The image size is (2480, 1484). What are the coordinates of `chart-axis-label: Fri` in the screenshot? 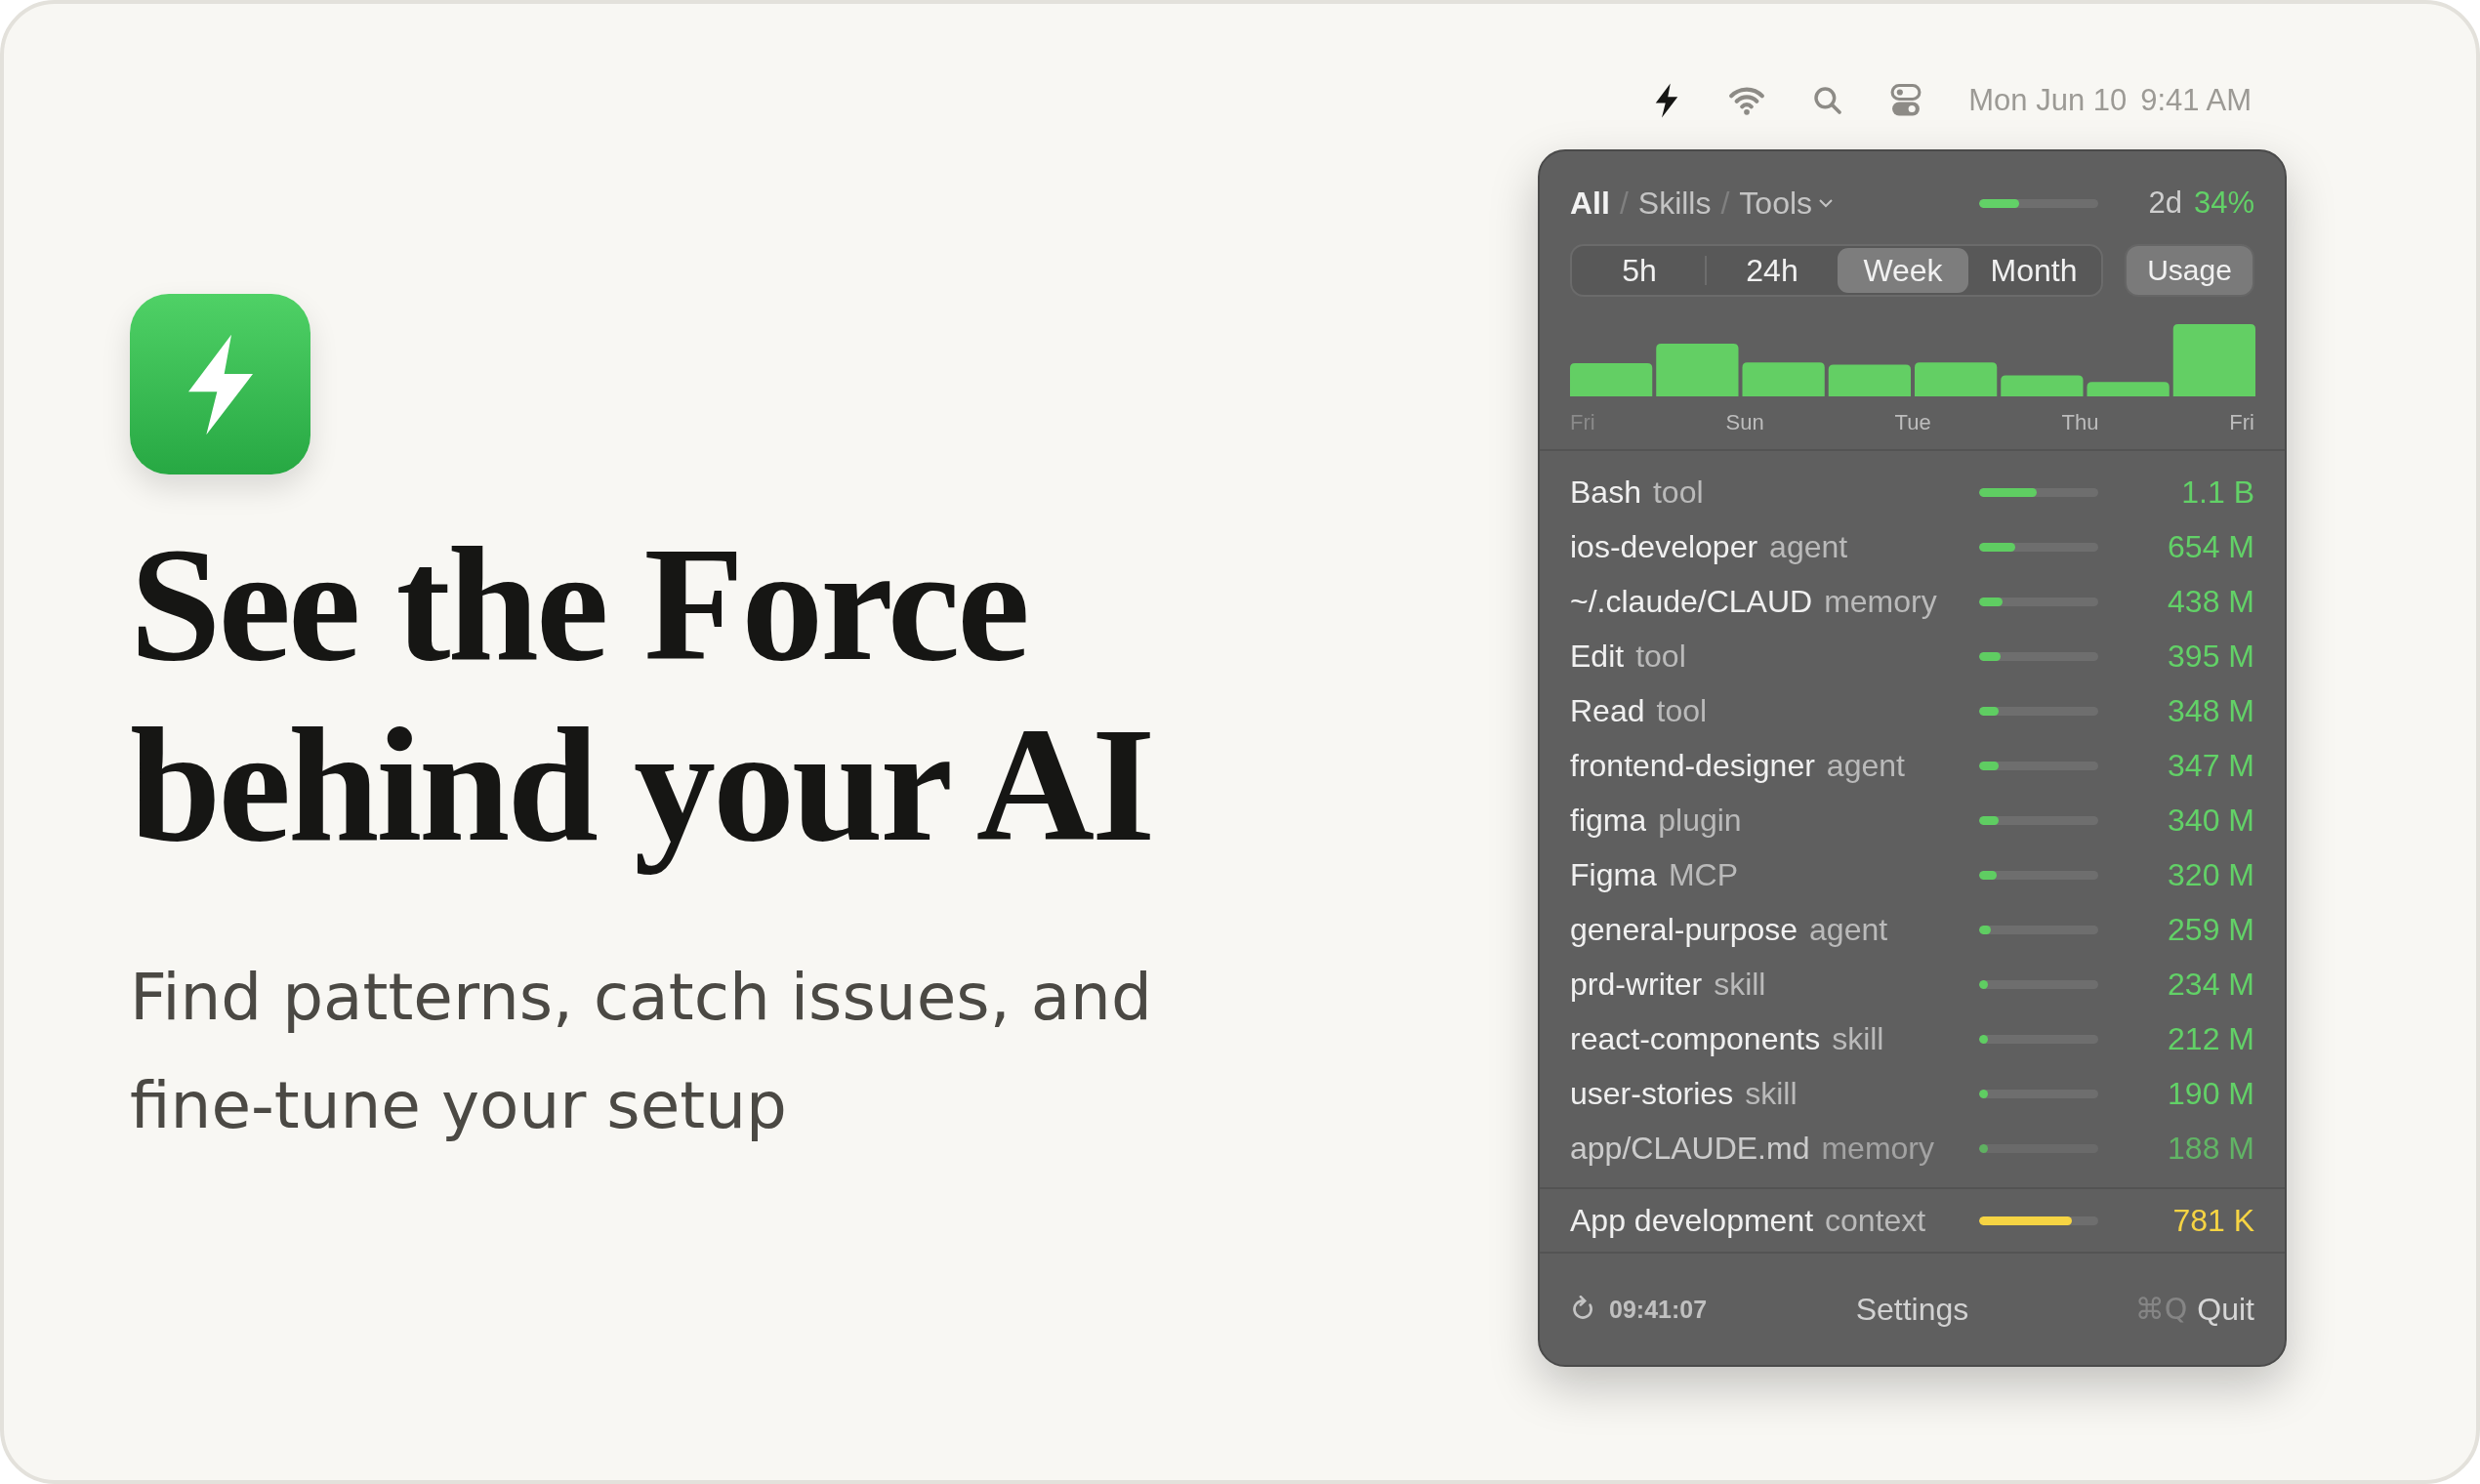 It's located at (2241, 422).